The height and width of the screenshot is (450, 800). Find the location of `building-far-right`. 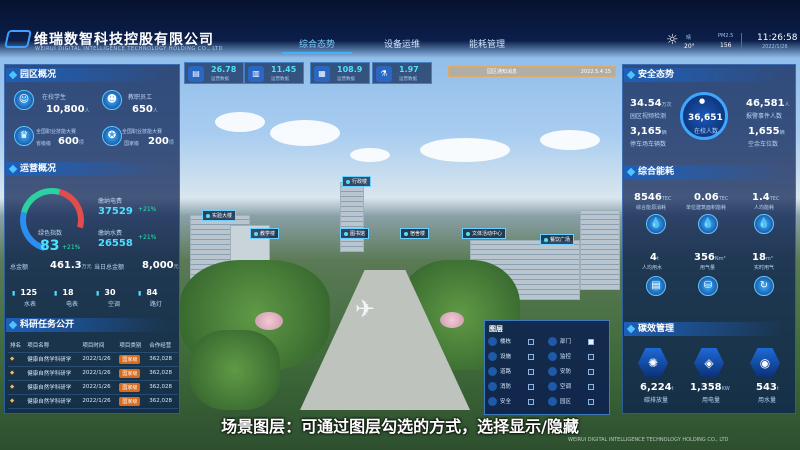

building-far-right is located at coordinates (600, 250).